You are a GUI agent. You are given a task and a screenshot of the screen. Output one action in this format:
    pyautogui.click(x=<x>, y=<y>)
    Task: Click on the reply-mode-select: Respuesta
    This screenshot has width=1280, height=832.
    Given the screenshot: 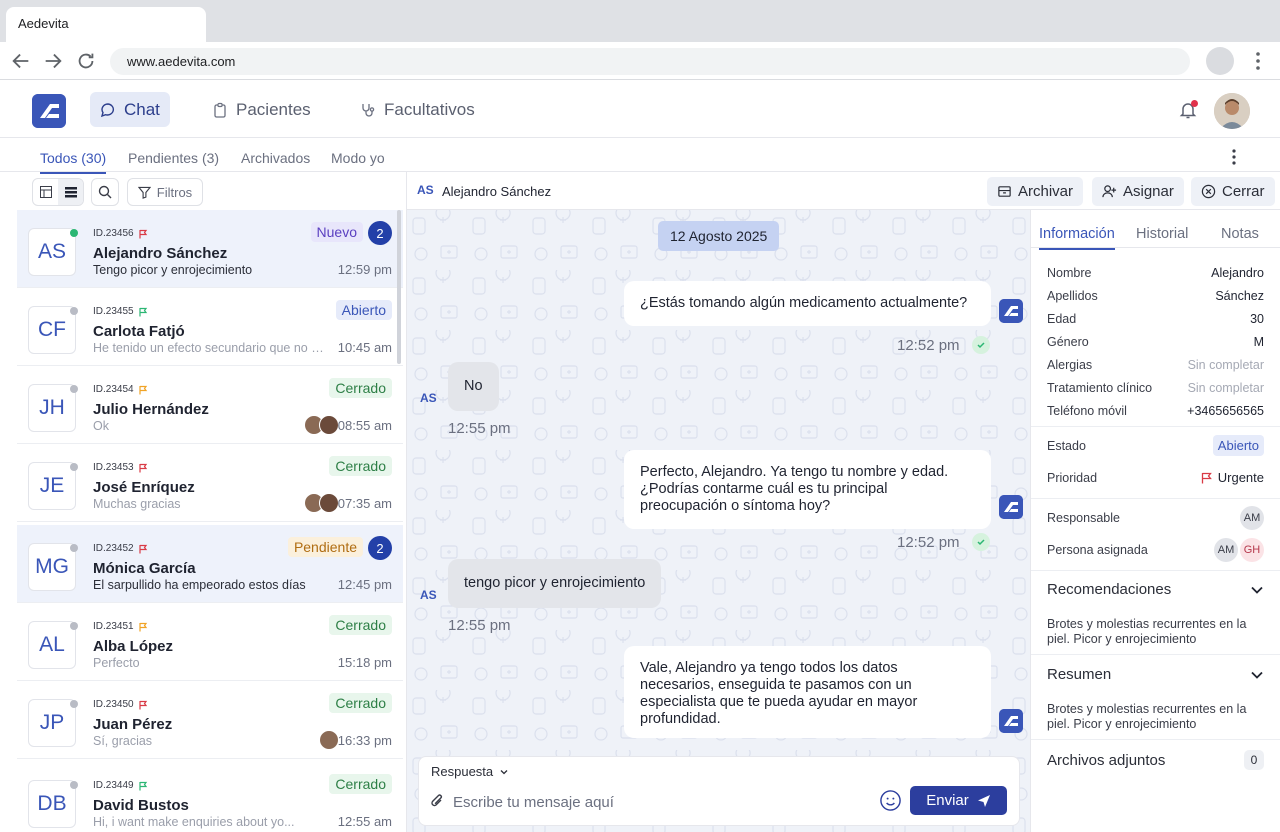 What is the action you would take?
    pyautogui.click(x=470, y=771)
    